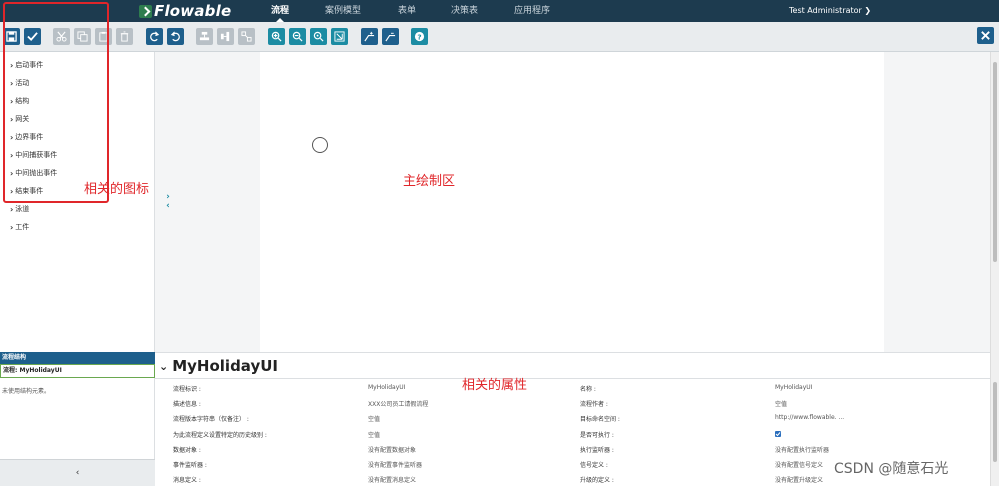 The height and width of the screenshot is (486, 999). Describe the element at coordinates (799, 464) in the screenshot. I see `prop-value: 没有配置信号定义` at that location.